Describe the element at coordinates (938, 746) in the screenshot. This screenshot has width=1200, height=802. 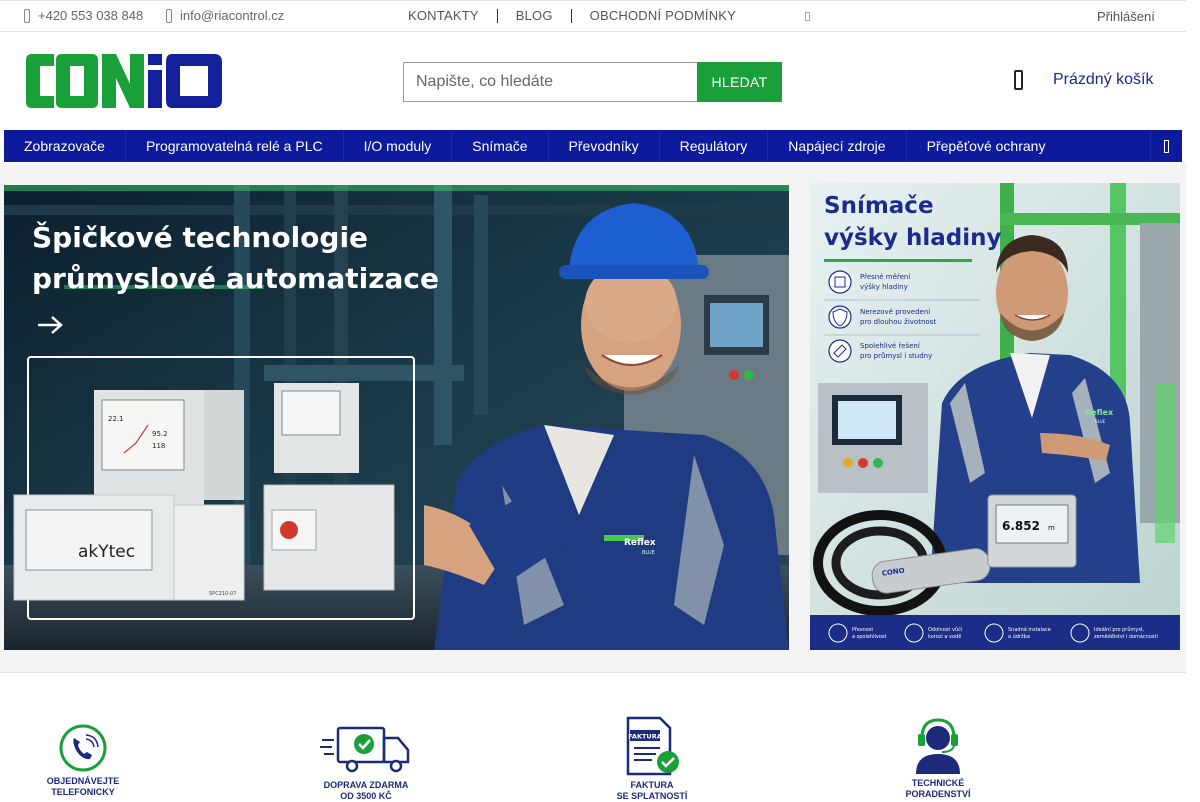
I see `headset-icon` at that location.